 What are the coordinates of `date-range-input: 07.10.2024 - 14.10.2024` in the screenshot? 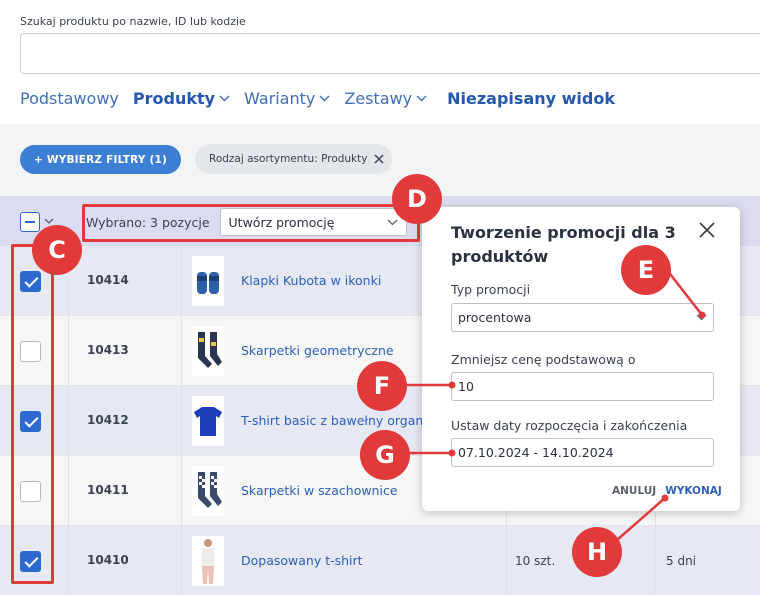 It's located at (582, 452).